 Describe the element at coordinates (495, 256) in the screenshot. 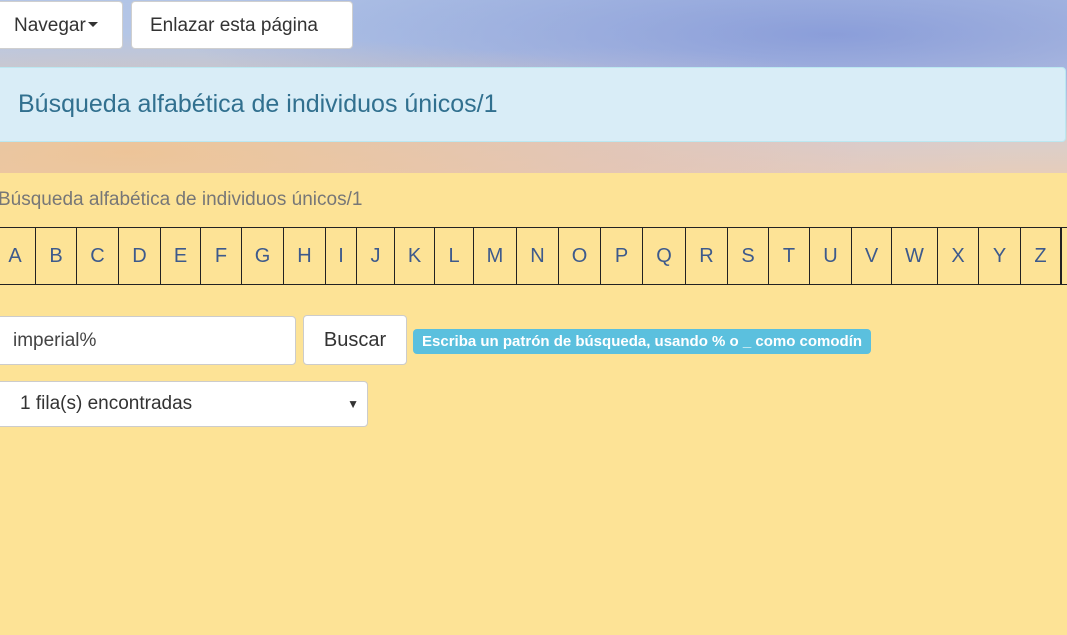

I see `letter-link-m: M` at that location.